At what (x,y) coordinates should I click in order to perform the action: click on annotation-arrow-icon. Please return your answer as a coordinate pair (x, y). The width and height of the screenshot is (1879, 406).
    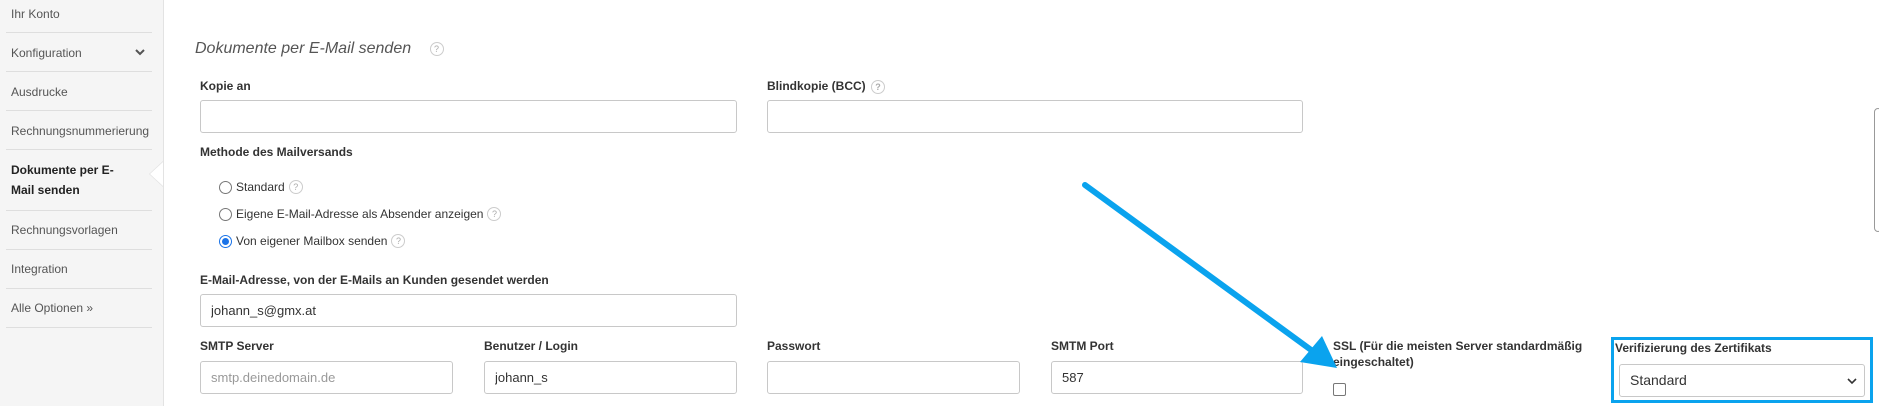
    Looking at the image, I should click on (1209, 275).